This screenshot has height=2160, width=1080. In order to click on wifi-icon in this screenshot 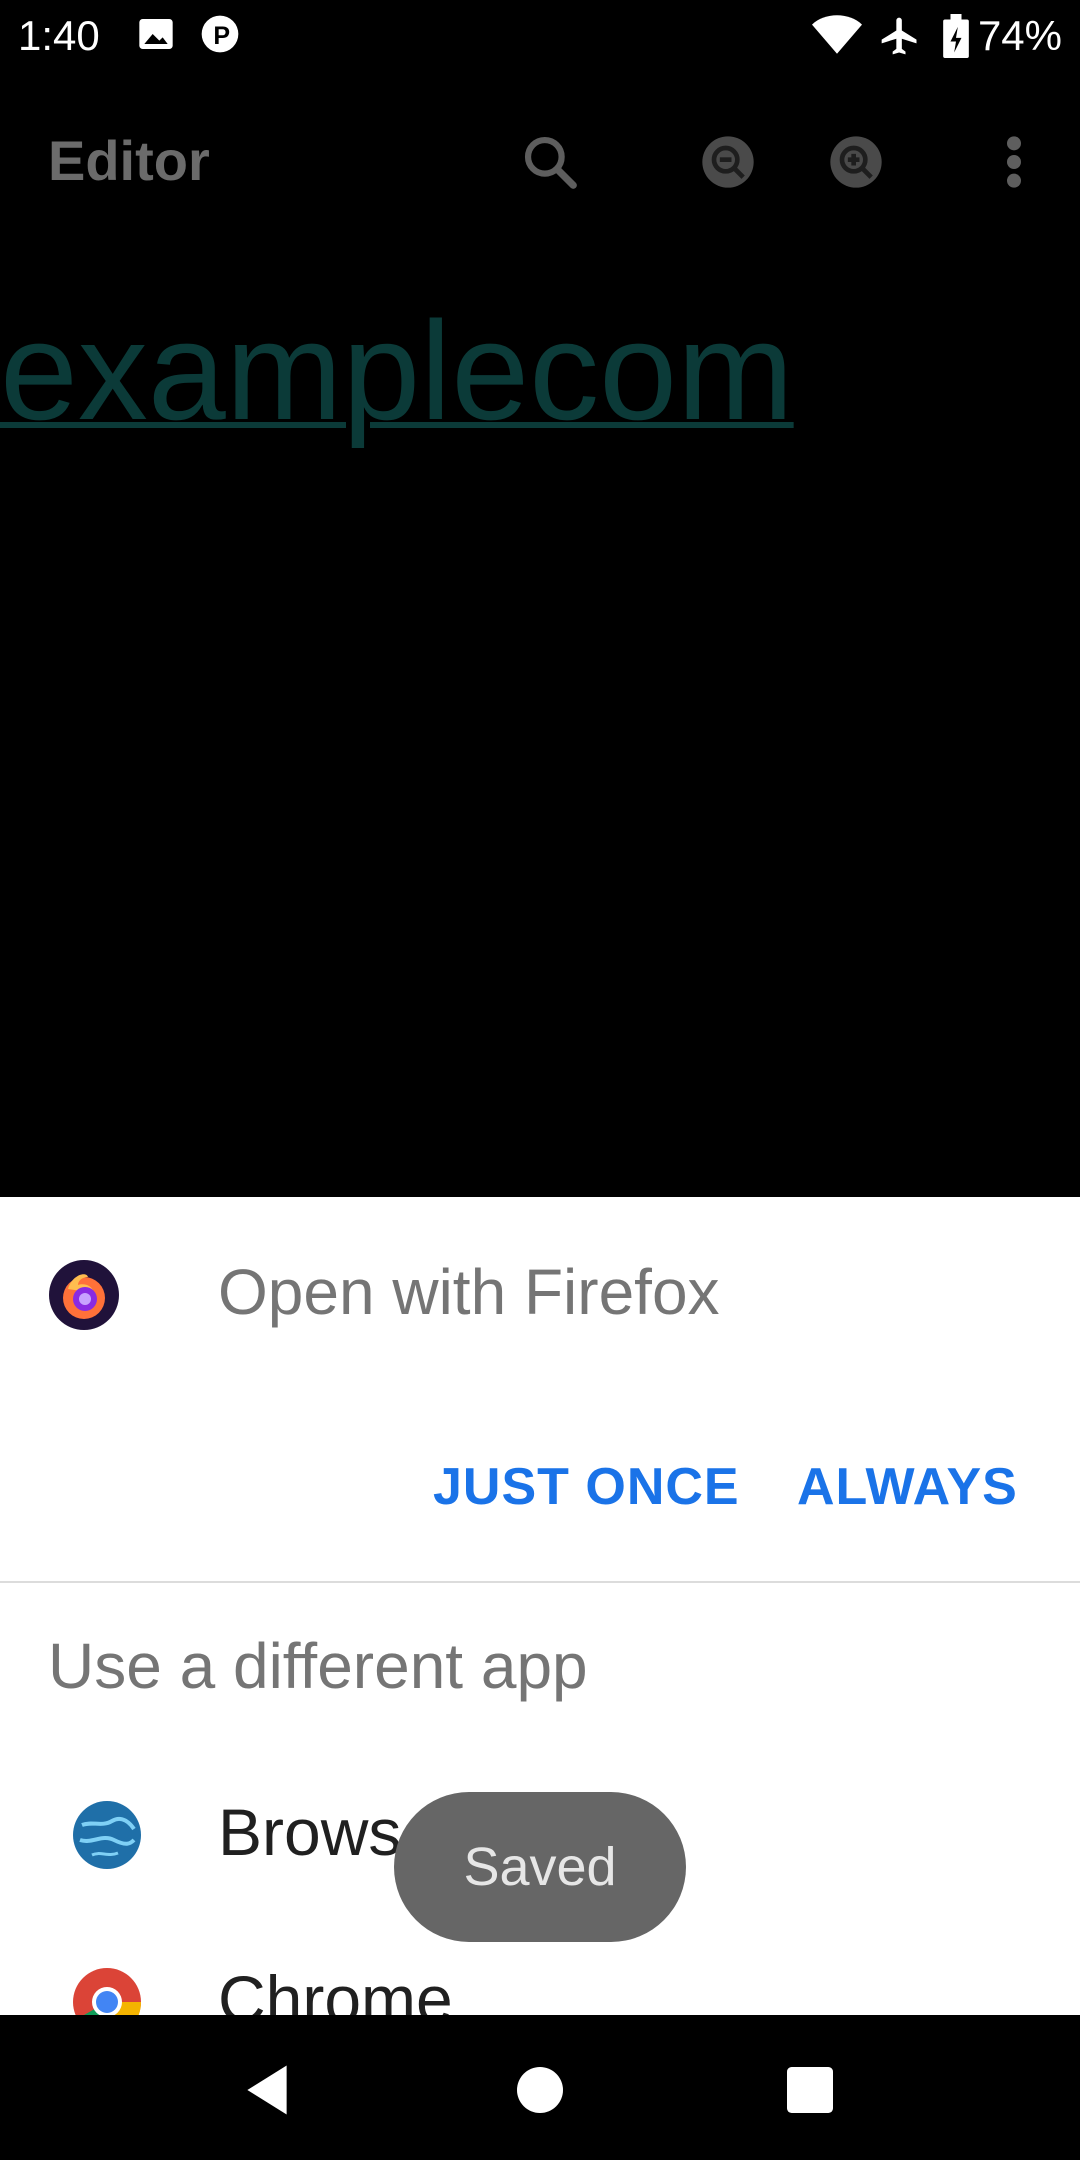, I will do `click(837, 37)`.